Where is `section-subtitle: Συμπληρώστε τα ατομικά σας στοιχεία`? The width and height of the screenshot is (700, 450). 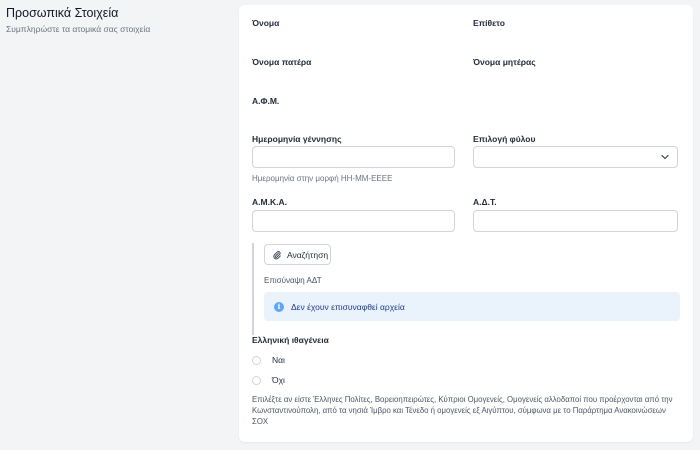 section-subtitle: Συμπληρώστε τα ατομικά σας στοιχεία is located at coordinates (78, 29).